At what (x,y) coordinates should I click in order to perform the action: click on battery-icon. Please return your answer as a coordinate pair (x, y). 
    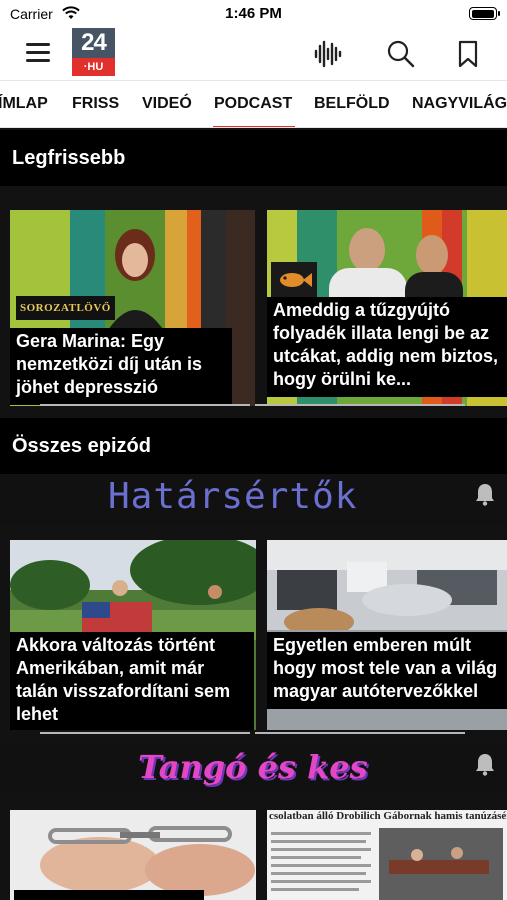
    Looking at the image, I should click on (484, 13).